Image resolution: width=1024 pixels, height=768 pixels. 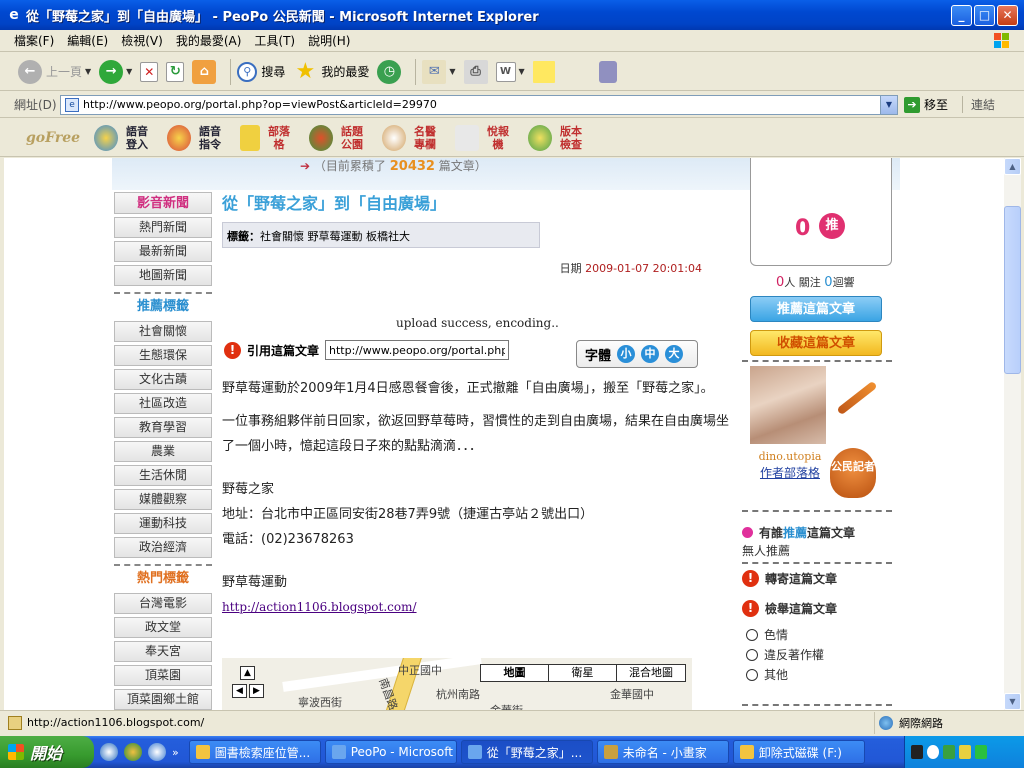 I want to click on ie-quicklaunch-icon, so click(x=109, y=752).